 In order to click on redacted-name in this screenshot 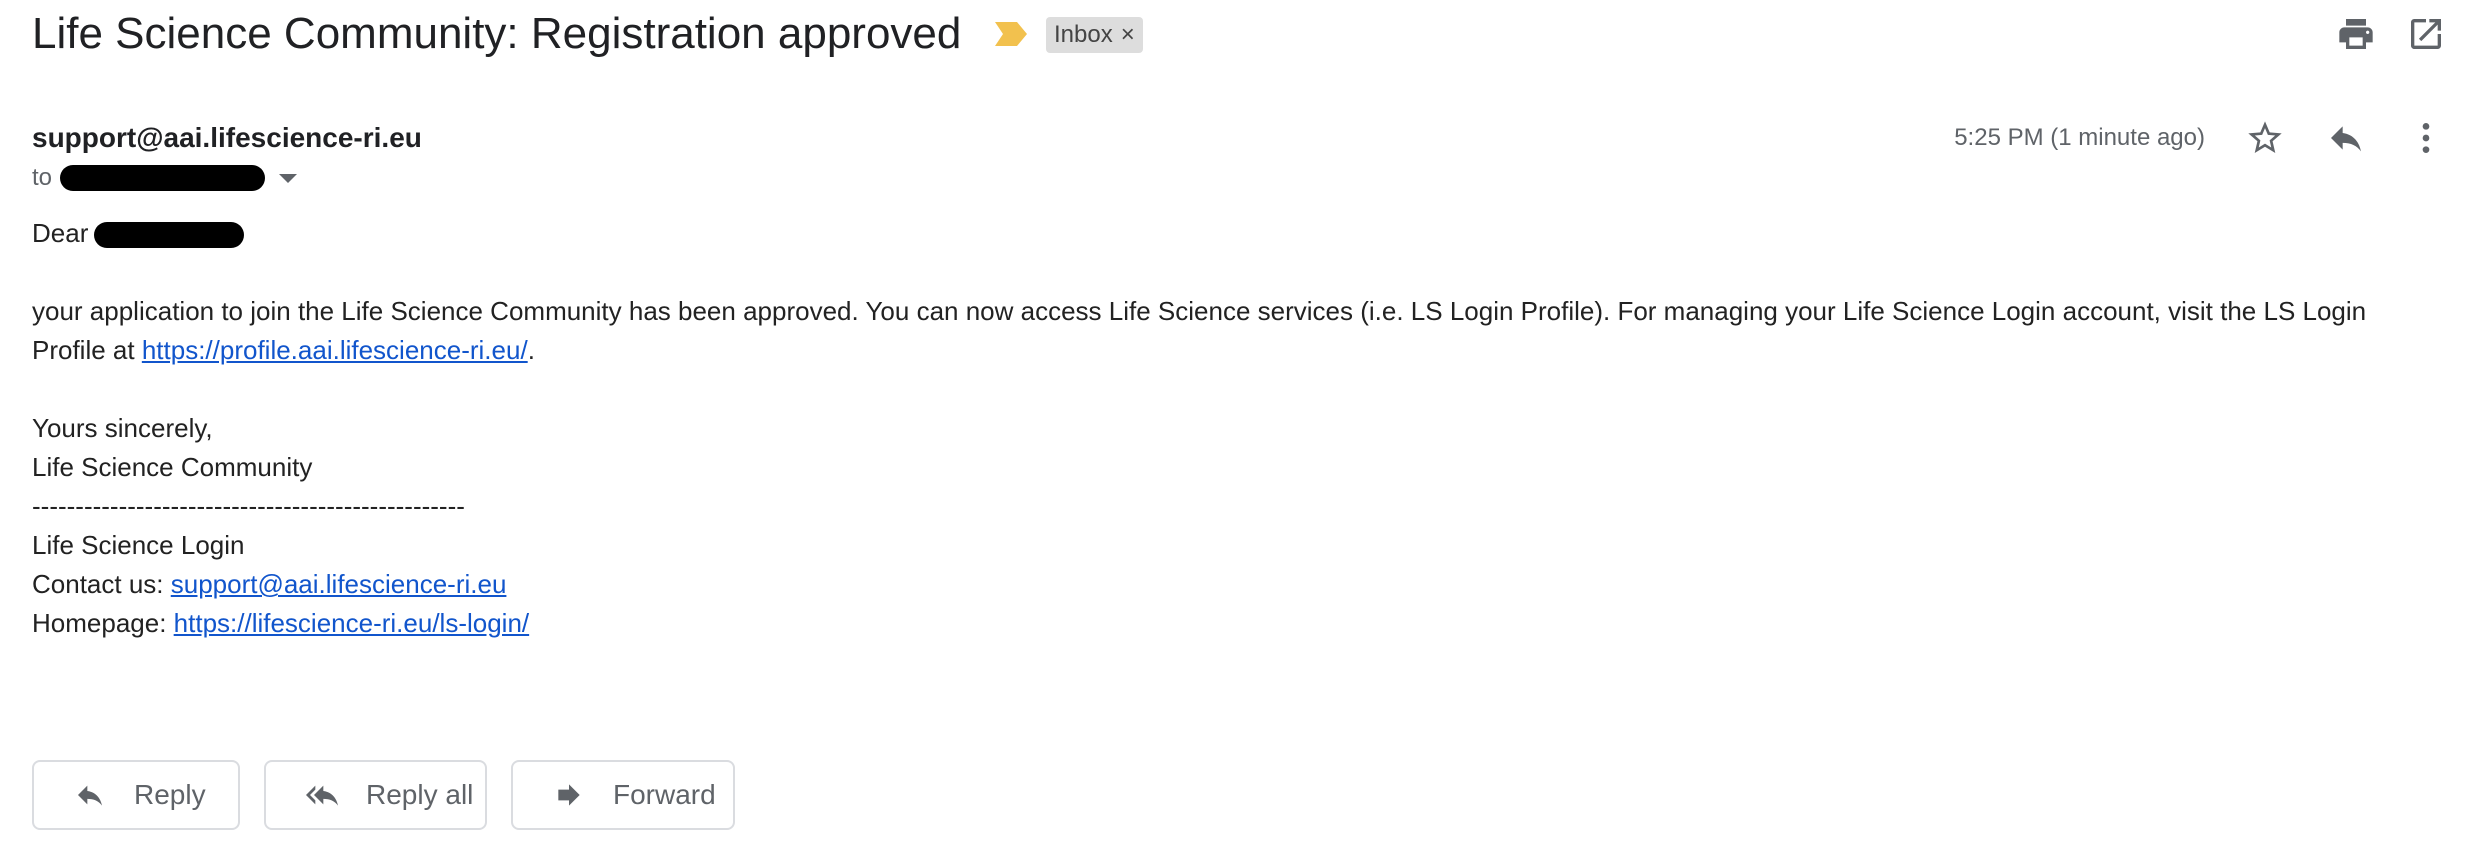, I will do `click(169, 235)`.